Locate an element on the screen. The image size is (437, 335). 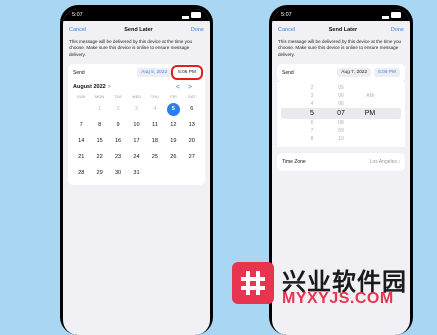
wheel-cell: 3 is located at coordinates (312, 95).